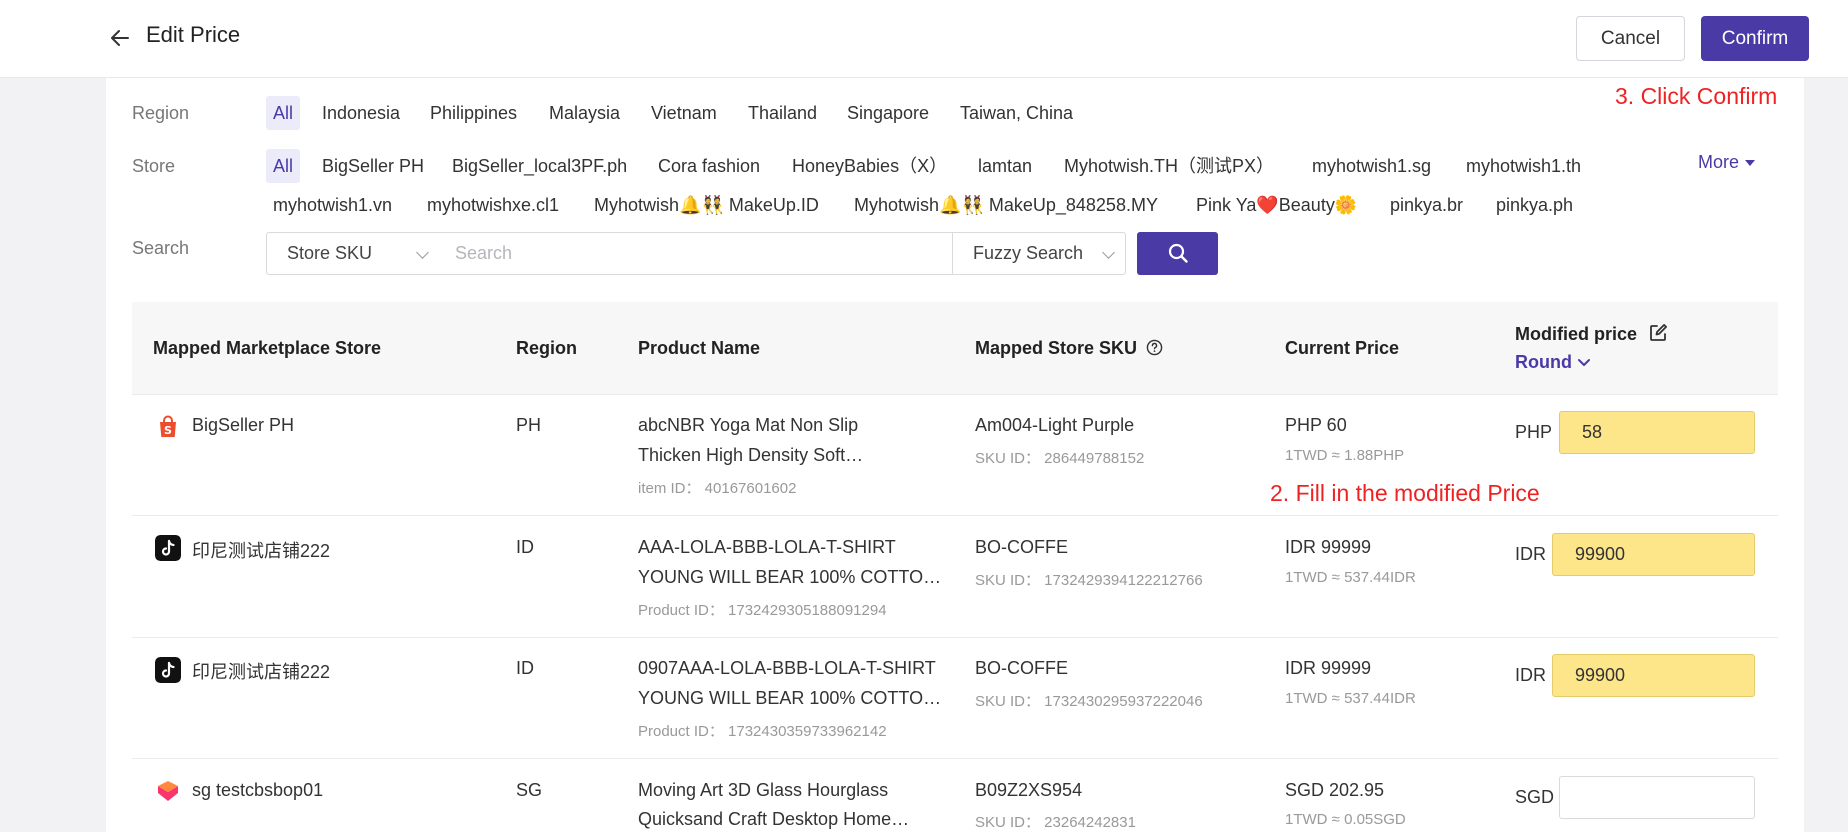 The width and height of the screenshot is (1848, 832). I want to click on search-mode-select: Fuzzy Search, so click(1039, 253).